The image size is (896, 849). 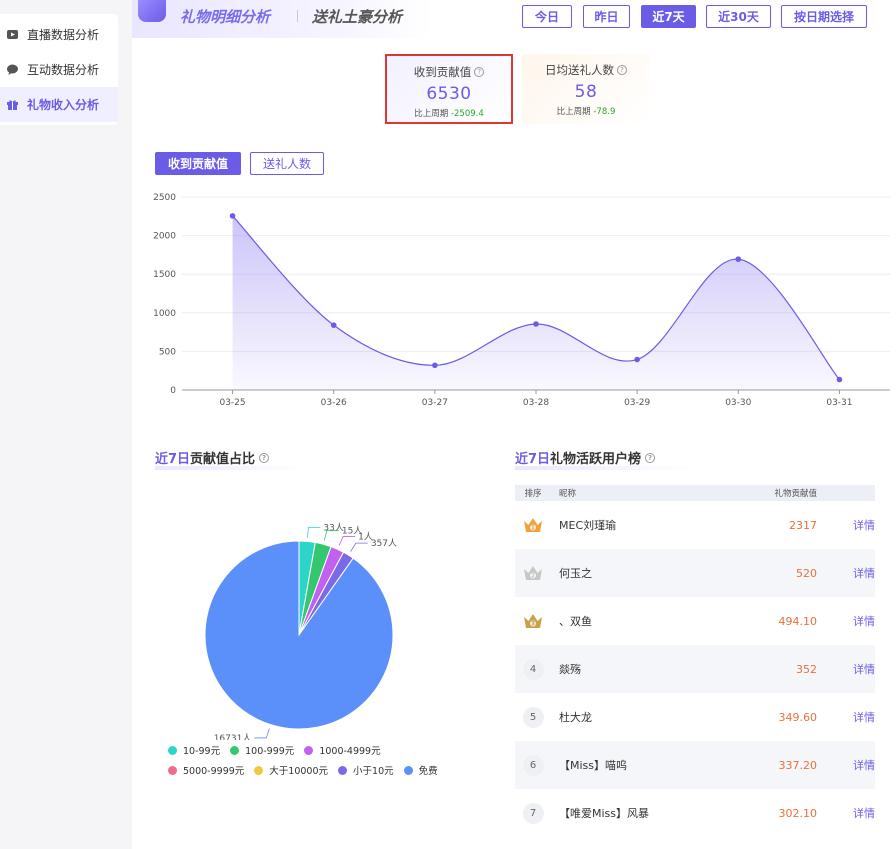 What do you see at coordinates (575, 621) in the screenshot?
I see `user-nickname: 、双鱼` at bounding box center [575, 621].